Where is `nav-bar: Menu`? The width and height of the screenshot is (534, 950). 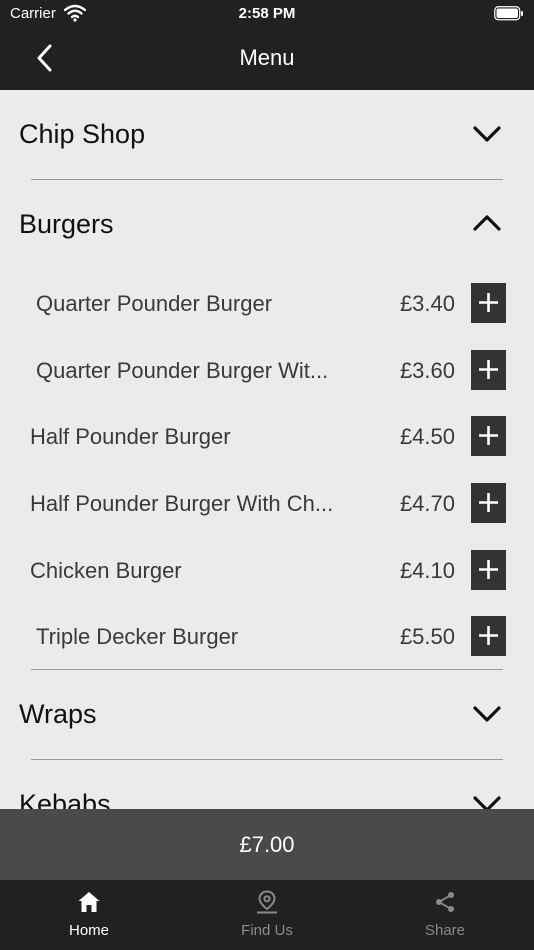
nav-bar: Menu is located at coordinates (267, 59).